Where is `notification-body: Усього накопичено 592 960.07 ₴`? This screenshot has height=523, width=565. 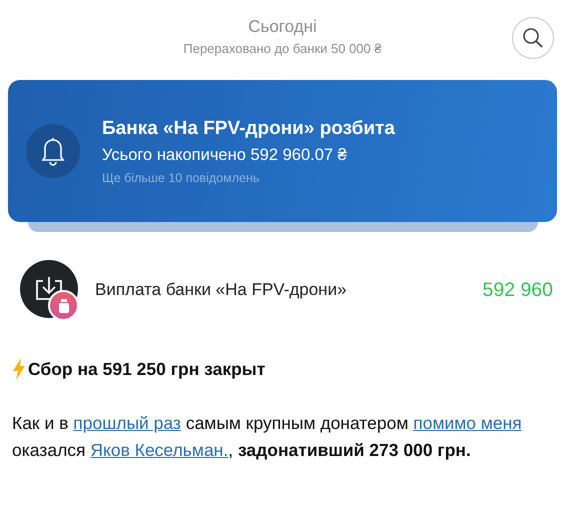
notification-body: Усього накопичено 592 960.07 ₴ is located at coordinates (225, 155).